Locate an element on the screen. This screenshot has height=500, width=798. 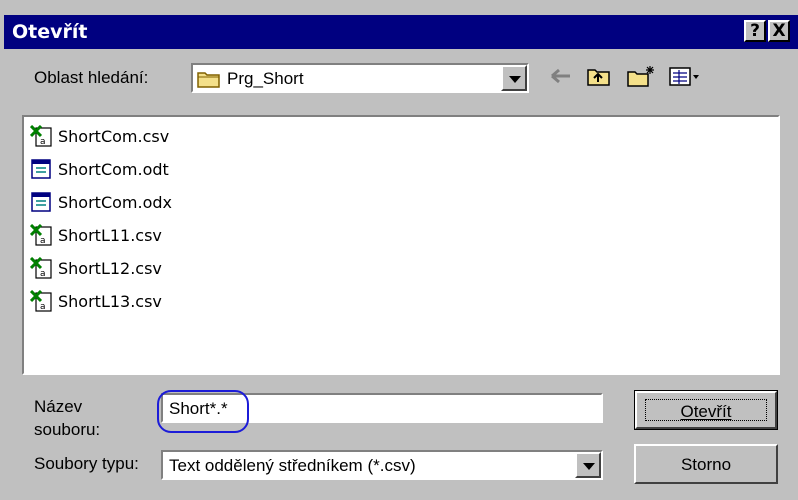
new-folder-icon is located at coordinates (641, 76).